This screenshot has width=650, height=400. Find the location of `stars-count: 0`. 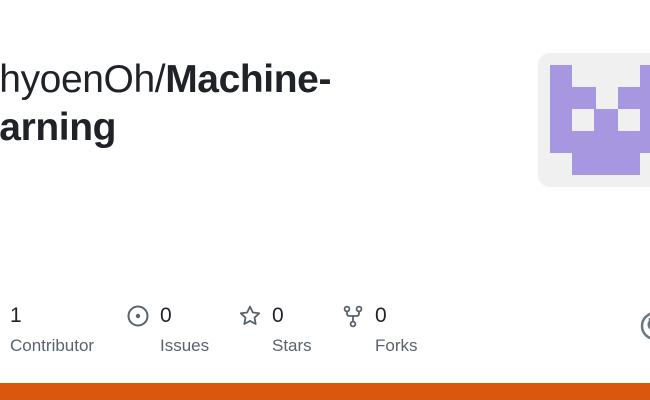

stars-count: 0 is located at coordinates (278, 315).